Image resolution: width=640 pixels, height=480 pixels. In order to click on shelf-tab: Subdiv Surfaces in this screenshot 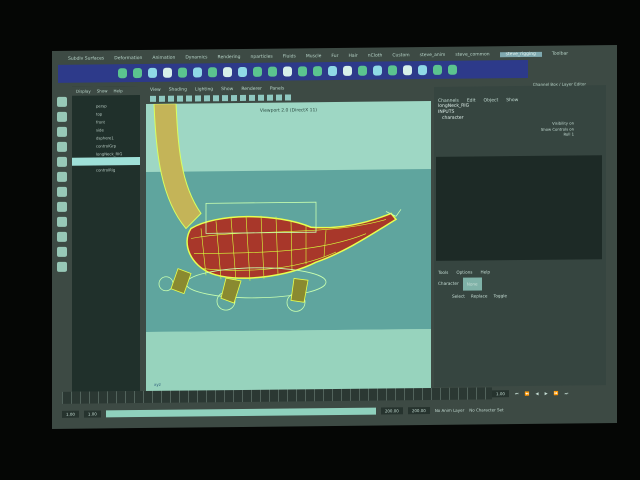, I will do `click(86, 58)`.